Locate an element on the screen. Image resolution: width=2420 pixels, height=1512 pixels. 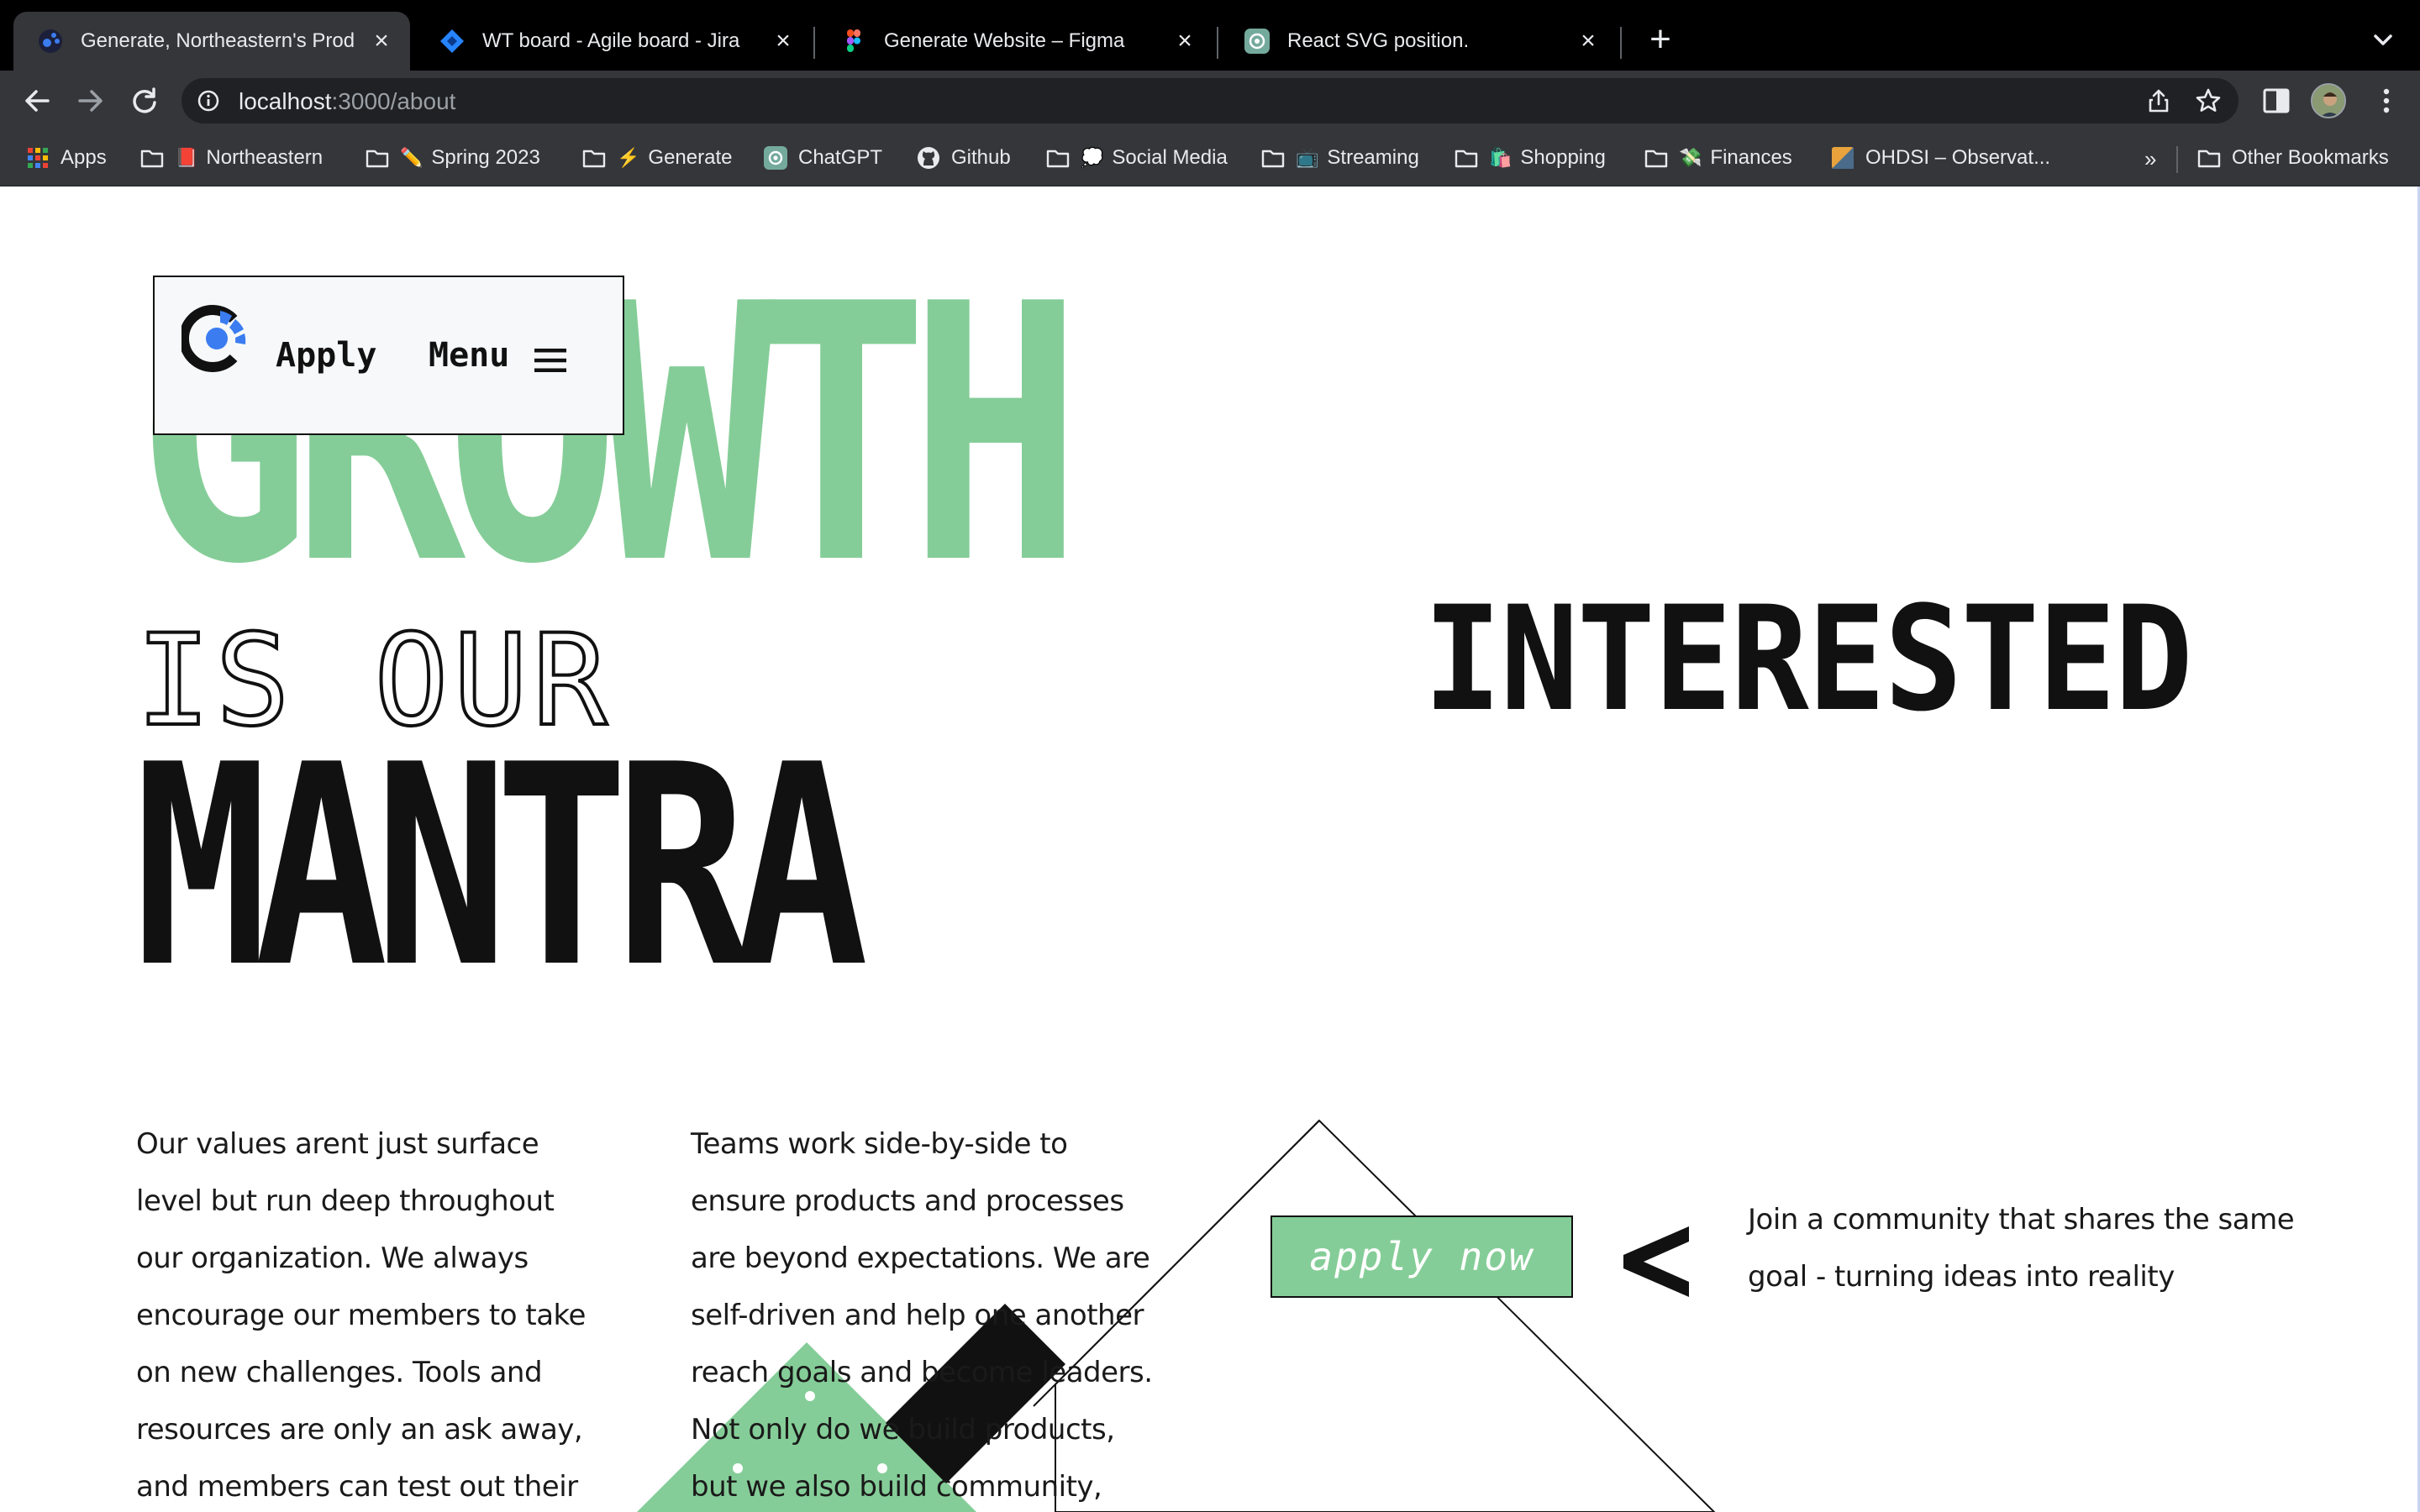
bookmark-chatgpt: ChatGPT is located at coordinates (823, 158).